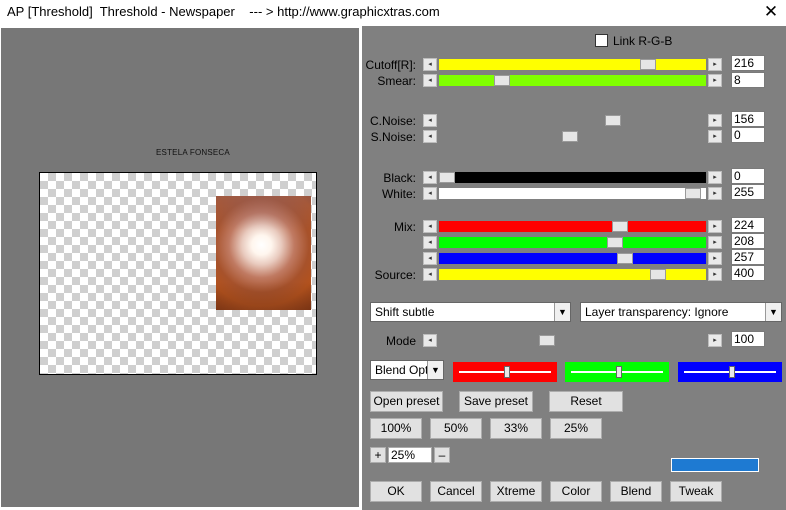  What do you see at coordinates (572, 120) in the screenshot?
I see `cnoise-slider: ◂ ▸` at bounding box center [572, 120].